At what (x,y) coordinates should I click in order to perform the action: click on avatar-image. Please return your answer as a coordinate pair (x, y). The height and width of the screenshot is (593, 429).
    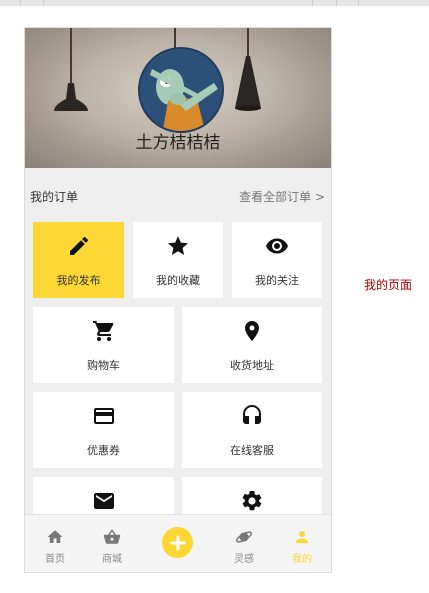
    Looking at the image, I should click on (181, 90).